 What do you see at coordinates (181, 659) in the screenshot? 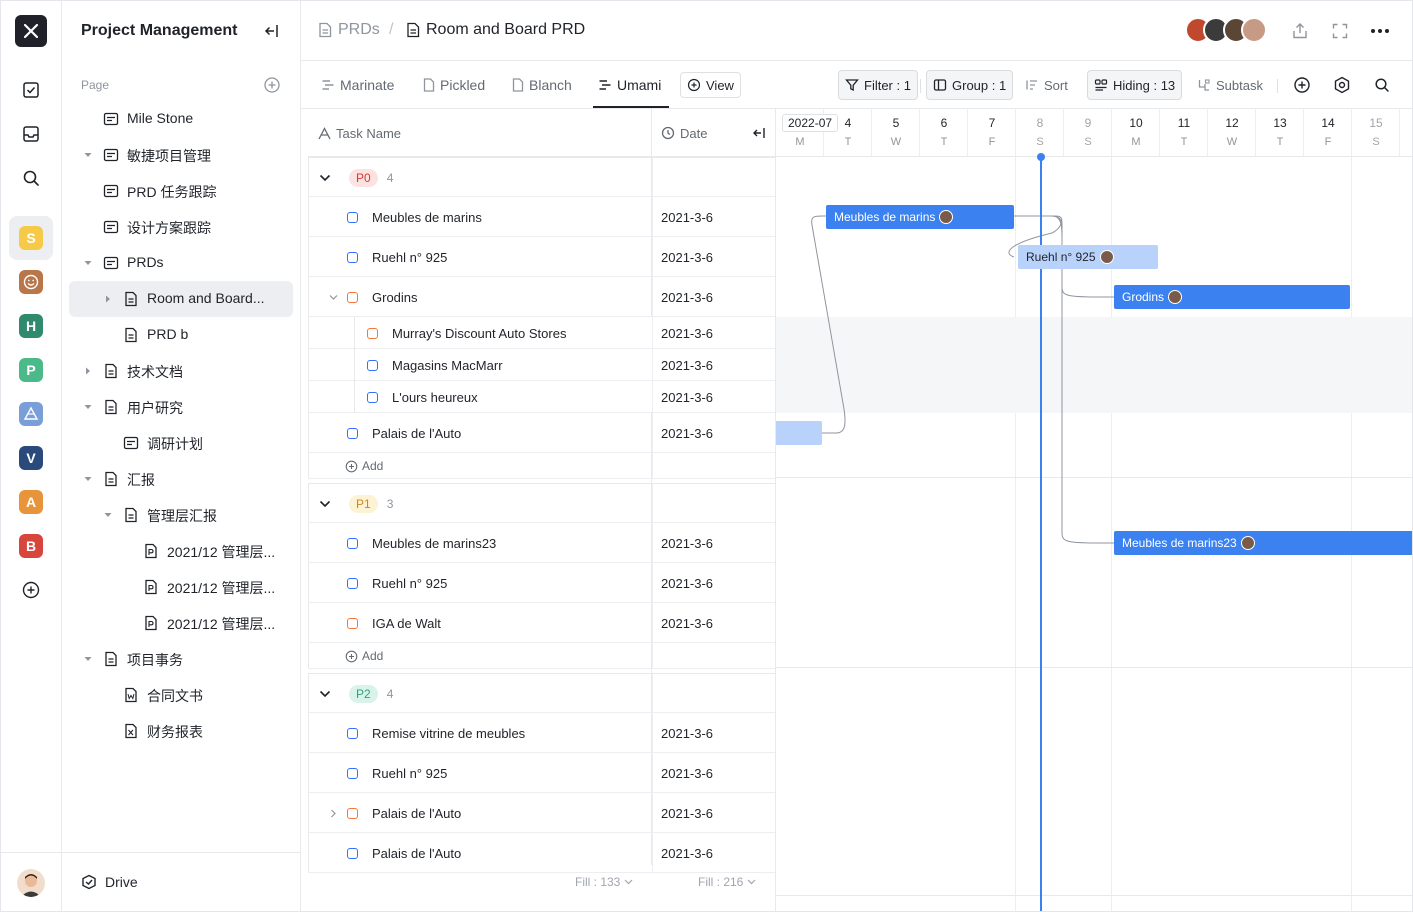
I see `sidebar-item: 项目事务` at bounding box center [181, 659].